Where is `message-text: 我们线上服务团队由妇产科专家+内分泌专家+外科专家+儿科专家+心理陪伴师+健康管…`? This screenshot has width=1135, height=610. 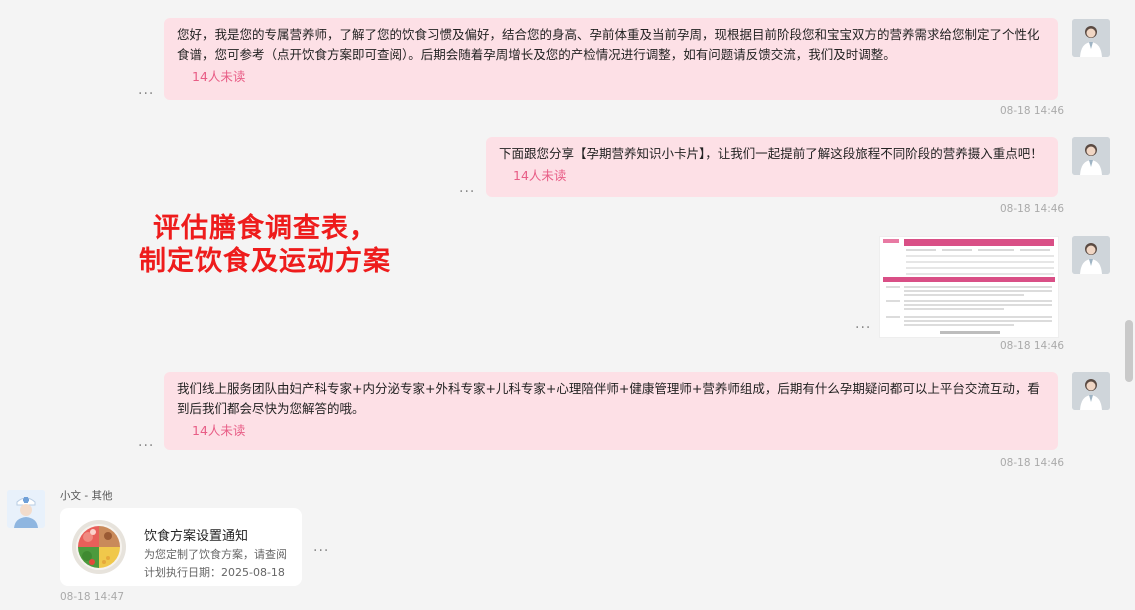 message-text: 我们线上服务团队由妇产科专家+内分泌专家+外科专家+儿科专家+心理陪伴师+健康管… is located at coordinates (608, 398).